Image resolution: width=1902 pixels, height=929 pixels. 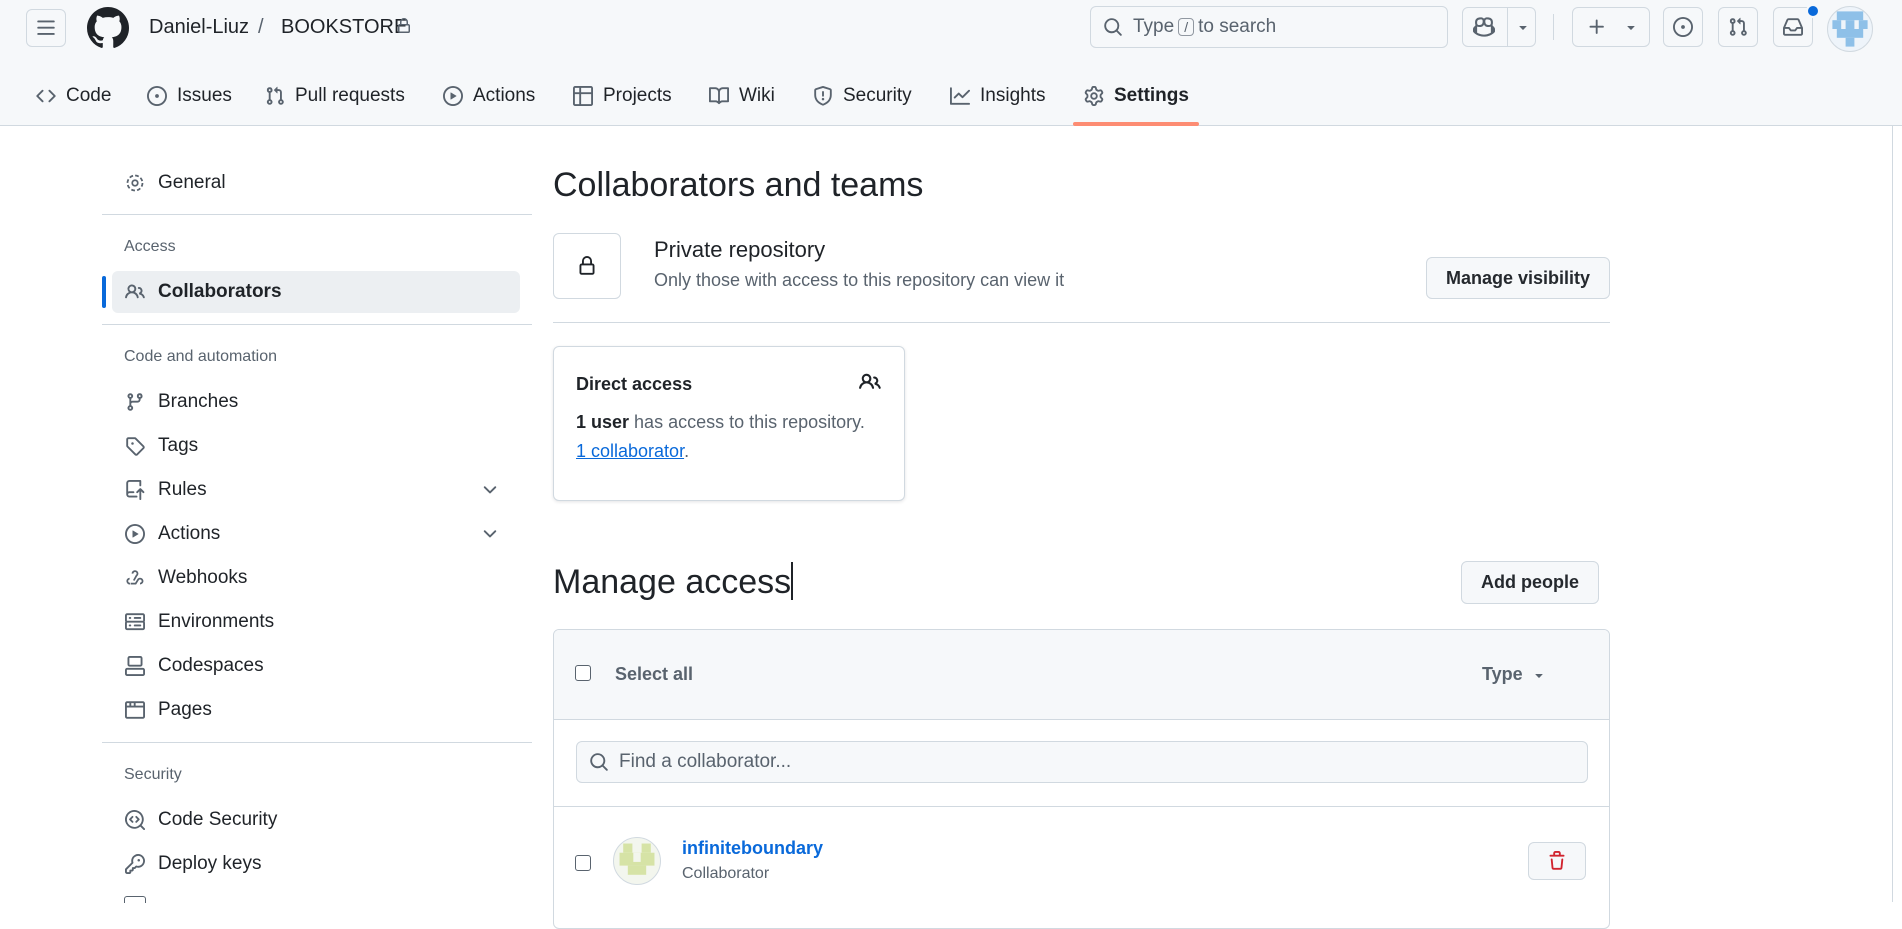 What do you see at coordinates (752, 848) in the screenshot?
I see `collaborator-name-link: infiniteboundary` at bounding box center [752, 848].